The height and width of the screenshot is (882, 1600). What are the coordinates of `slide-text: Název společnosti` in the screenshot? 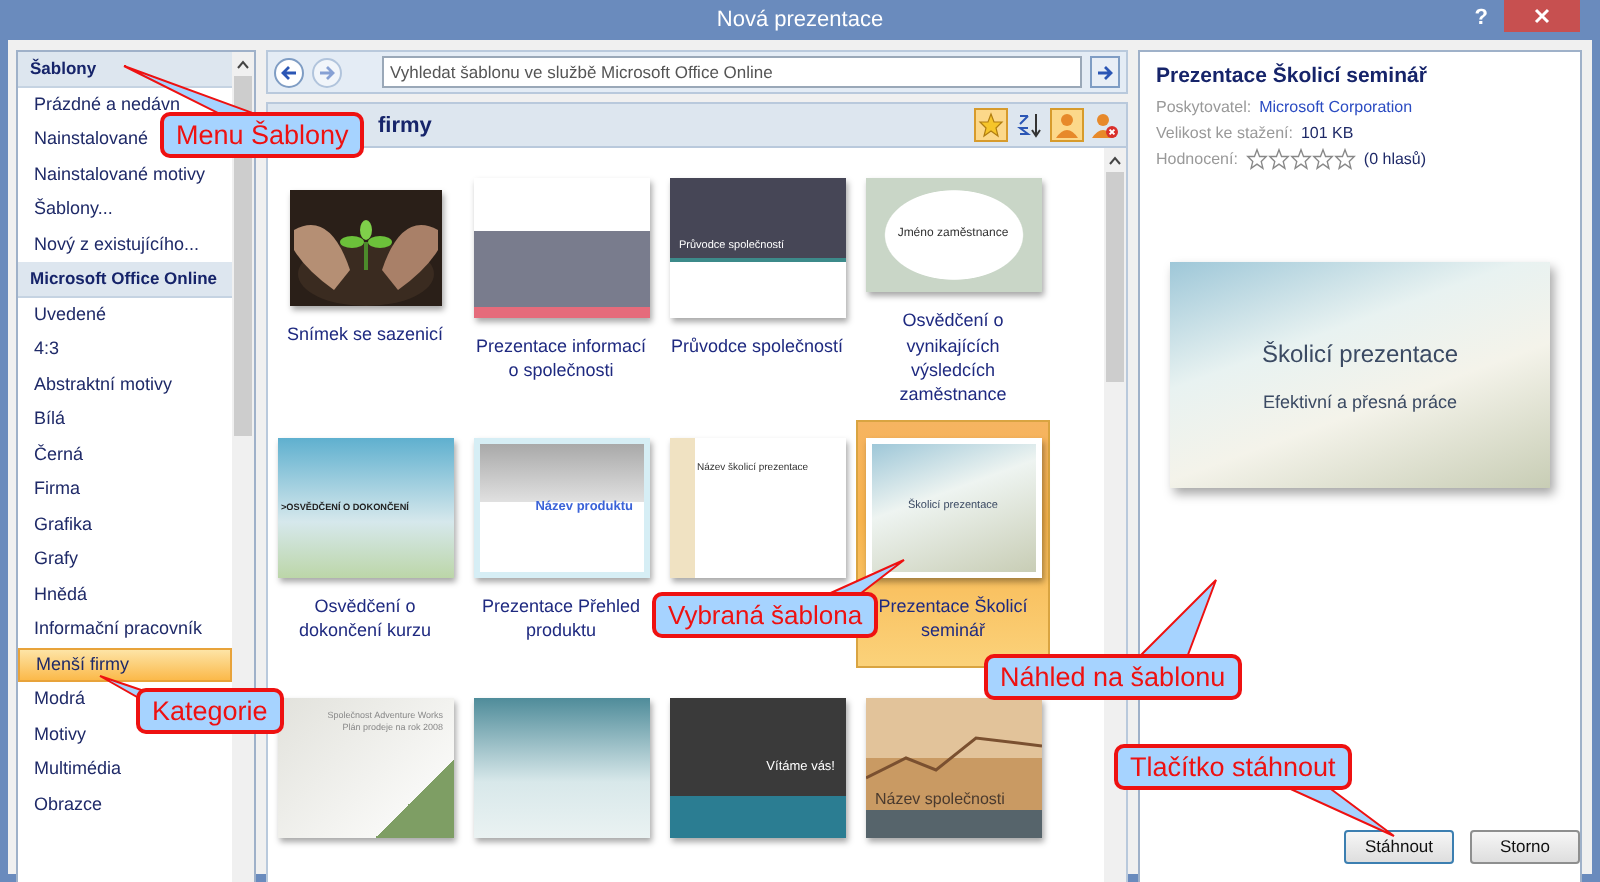 It's located at (941, 799).